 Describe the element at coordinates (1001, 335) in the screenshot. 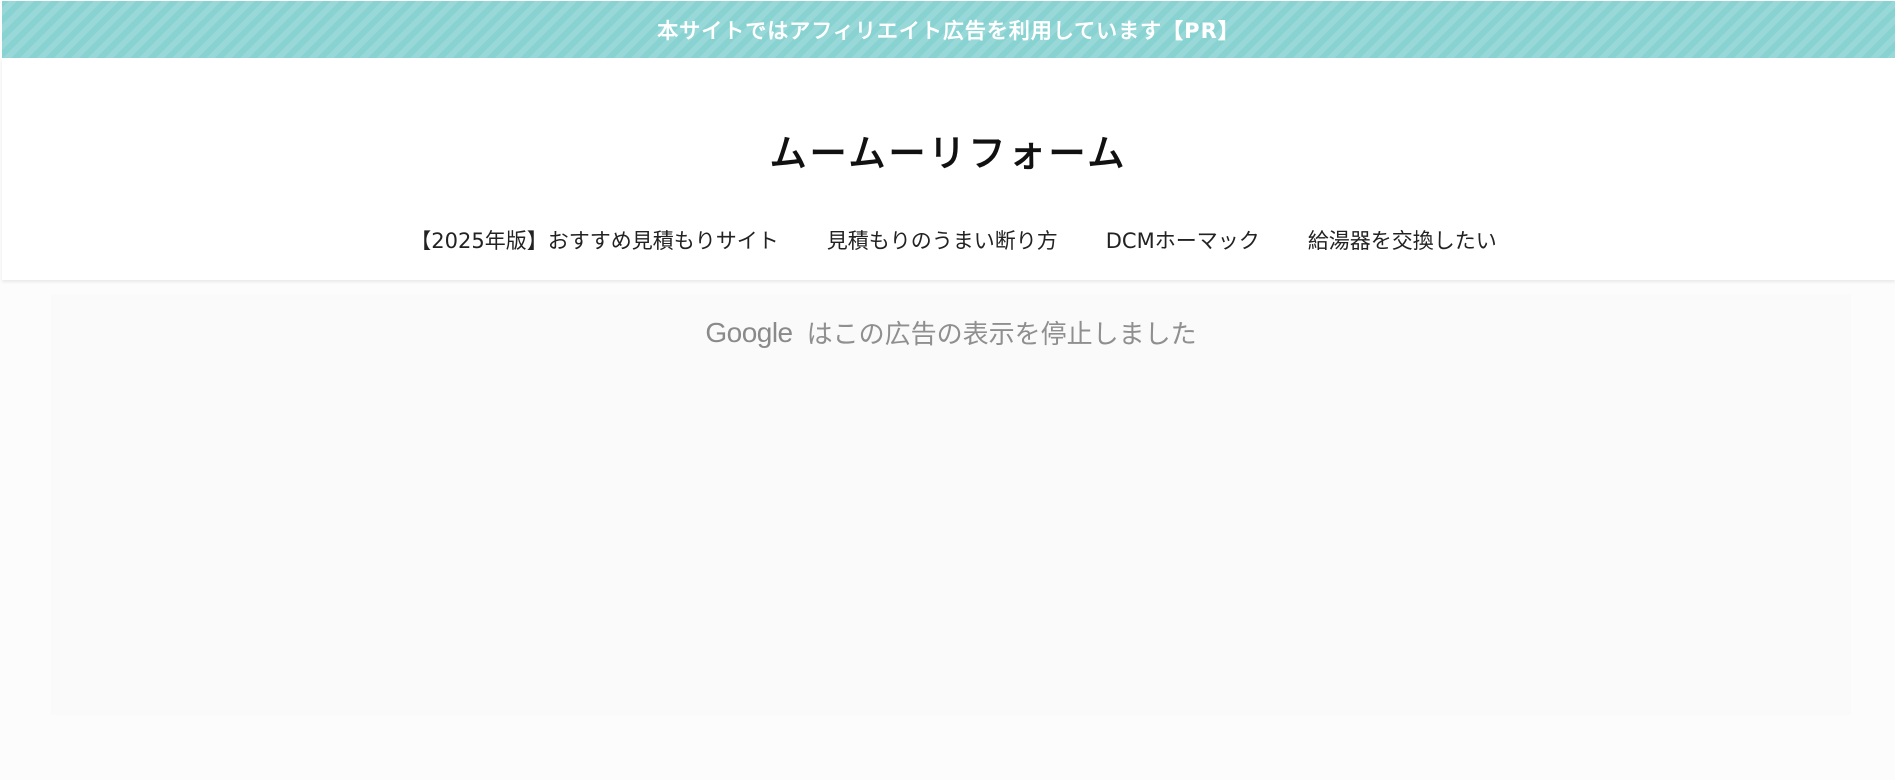

I see `ad-stopped-text: はこの広告の表示を停止しました` at that location.